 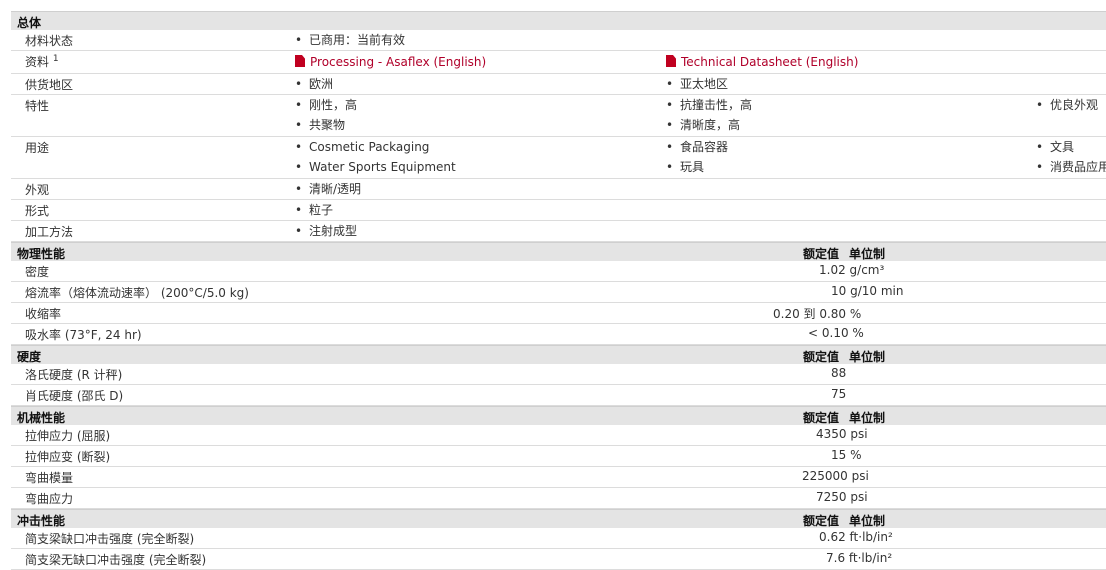 I want to click on section-header-impact: 冲击性能 额定值 单位制, so click(x=558, y=518).